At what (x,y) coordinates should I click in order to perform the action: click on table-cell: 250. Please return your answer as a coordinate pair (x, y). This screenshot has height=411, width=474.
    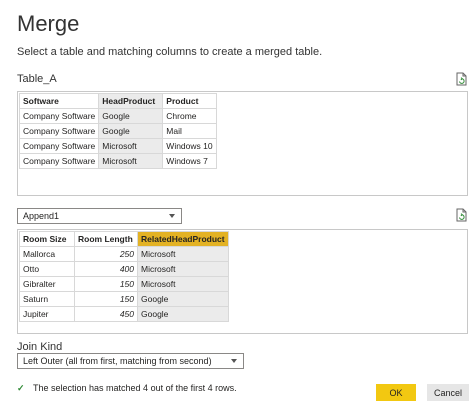
    Looking at the image, I should click on (106, 254).